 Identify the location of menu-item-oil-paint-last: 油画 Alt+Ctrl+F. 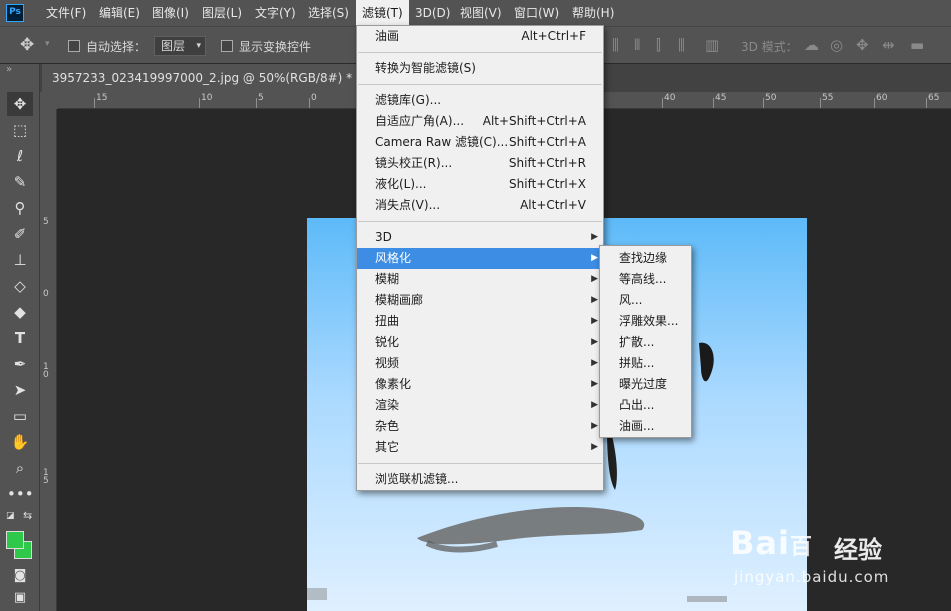
(480, 36).